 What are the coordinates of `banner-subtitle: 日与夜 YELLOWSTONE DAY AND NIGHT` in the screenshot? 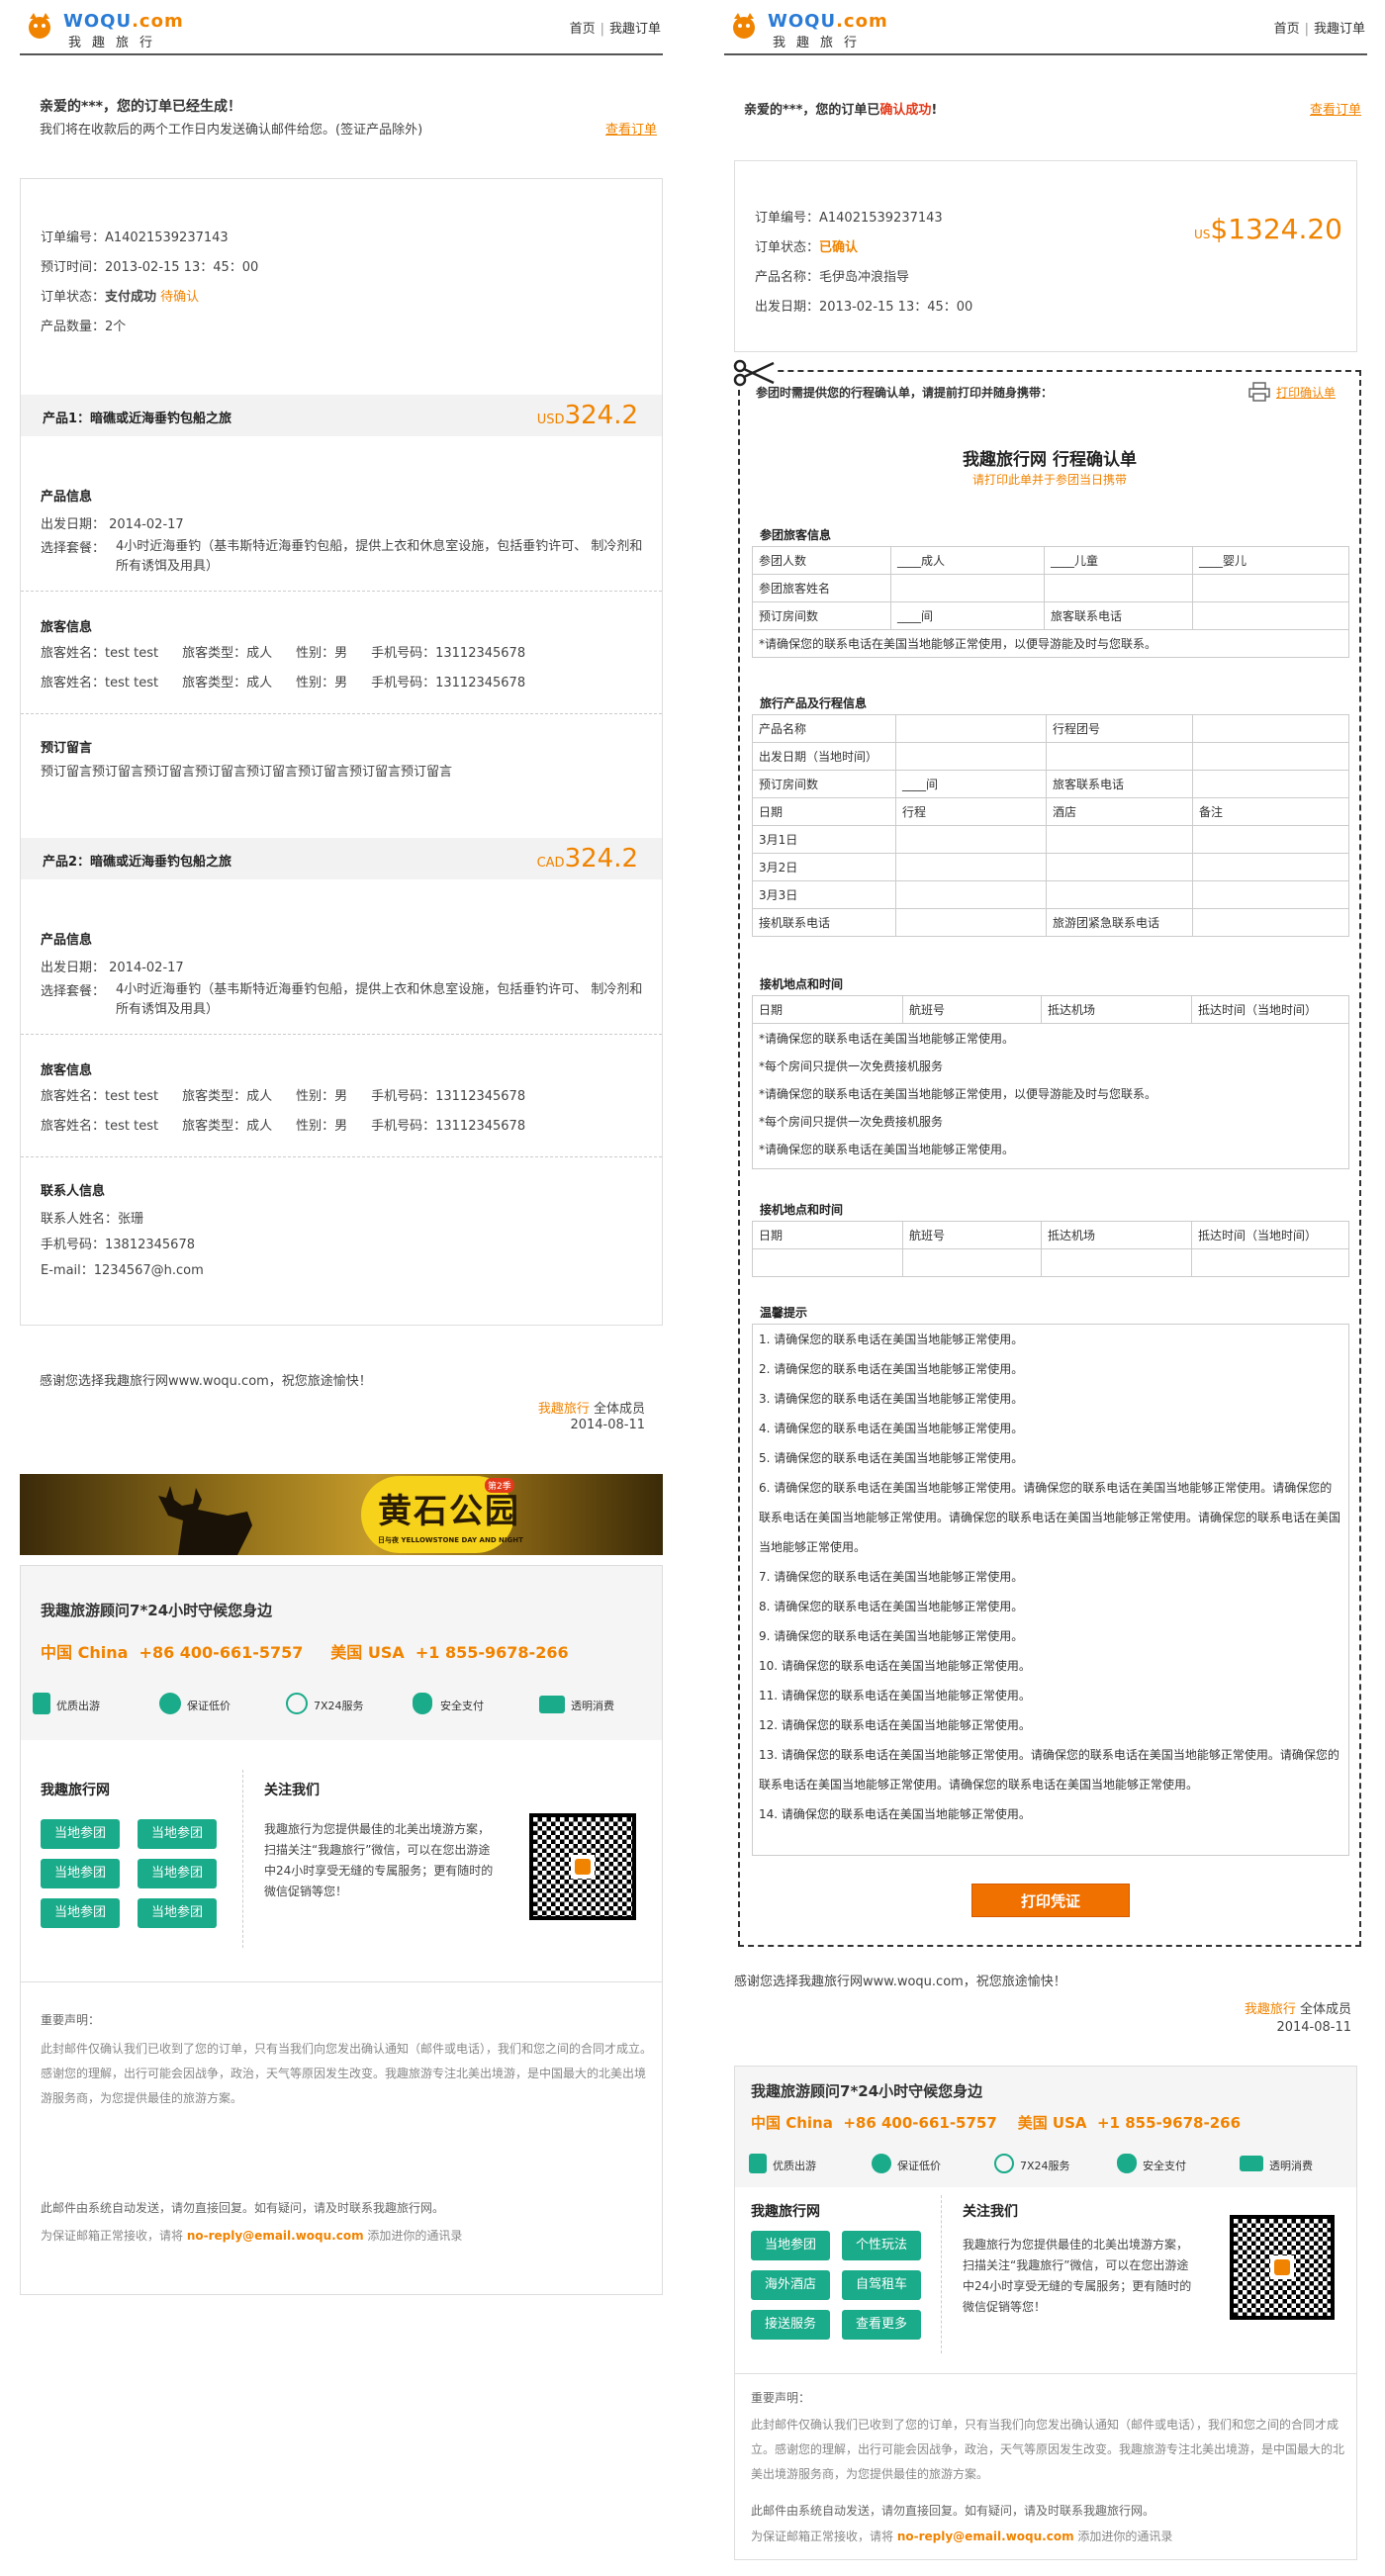 It's located at (450, 1540).